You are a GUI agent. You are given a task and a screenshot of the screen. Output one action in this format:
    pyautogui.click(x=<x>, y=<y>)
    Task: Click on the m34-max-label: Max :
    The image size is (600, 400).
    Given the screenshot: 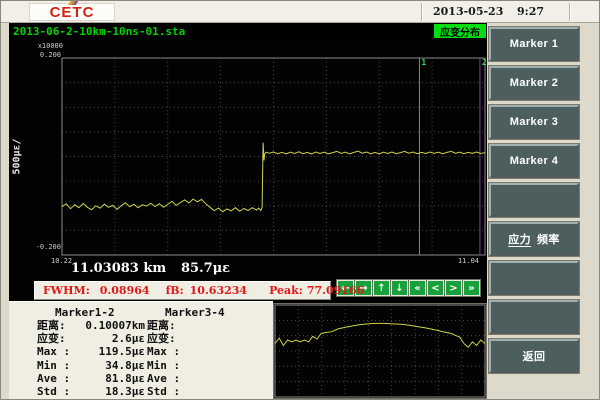 What is the action you would take?
    pyautogui.click(x=164, y=352)
    